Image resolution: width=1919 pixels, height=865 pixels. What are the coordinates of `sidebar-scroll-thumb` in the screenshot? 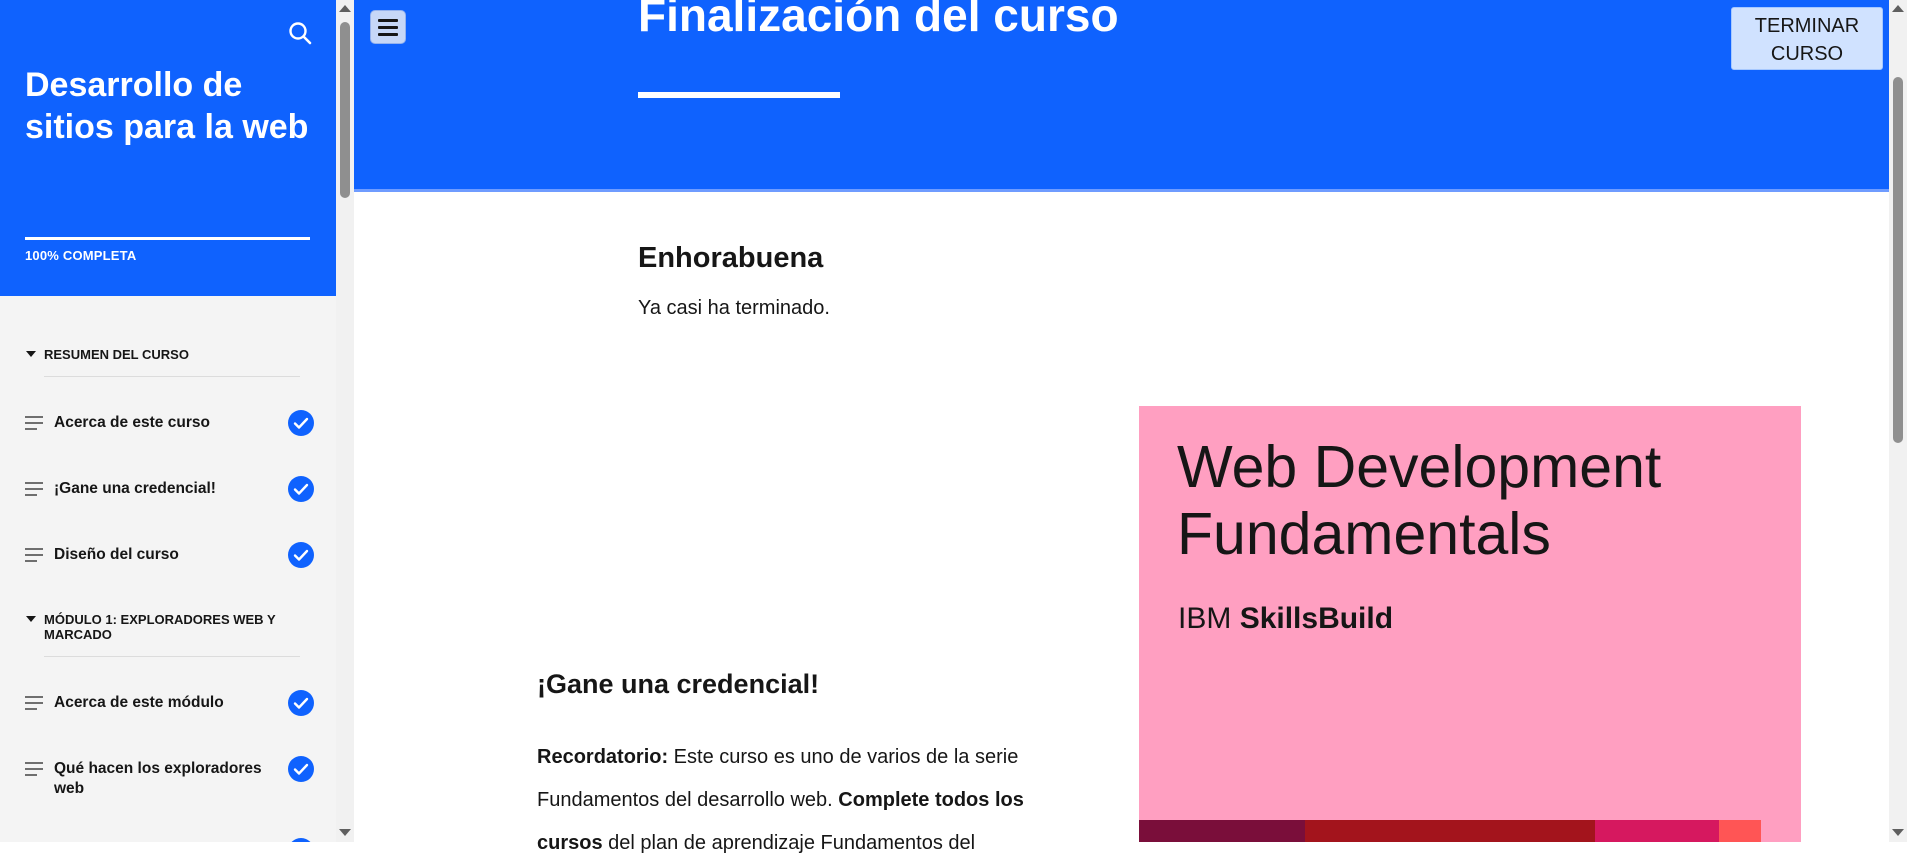 It's located at (345, 110).